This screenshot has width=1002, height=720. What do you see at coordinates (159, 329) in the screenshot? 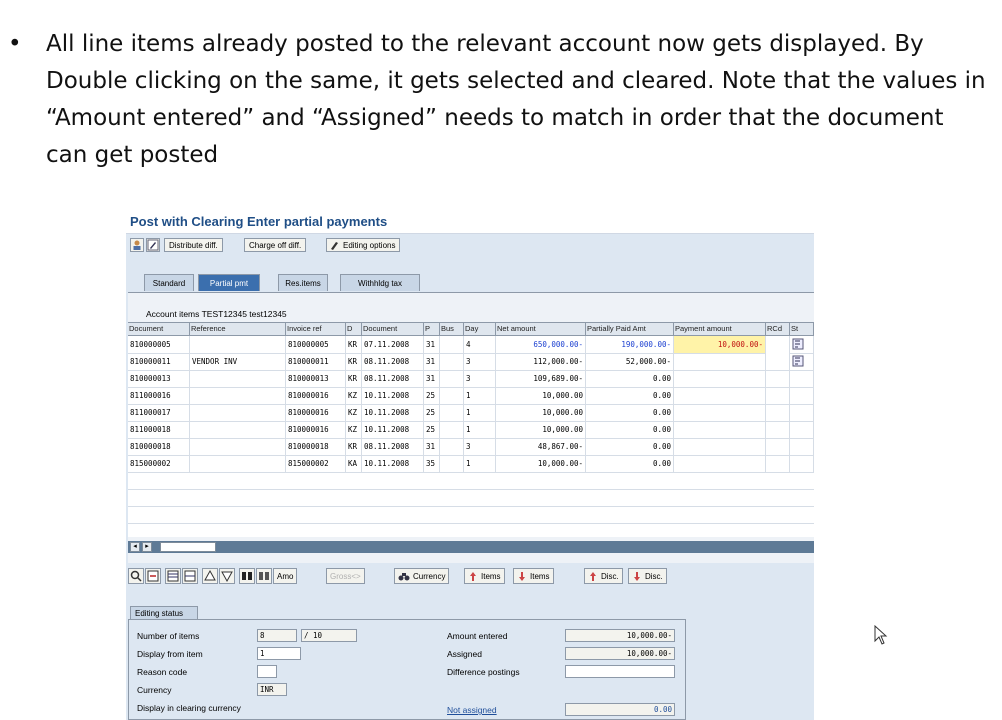
I see `col-document: Document` at bounding box center [159, 329].